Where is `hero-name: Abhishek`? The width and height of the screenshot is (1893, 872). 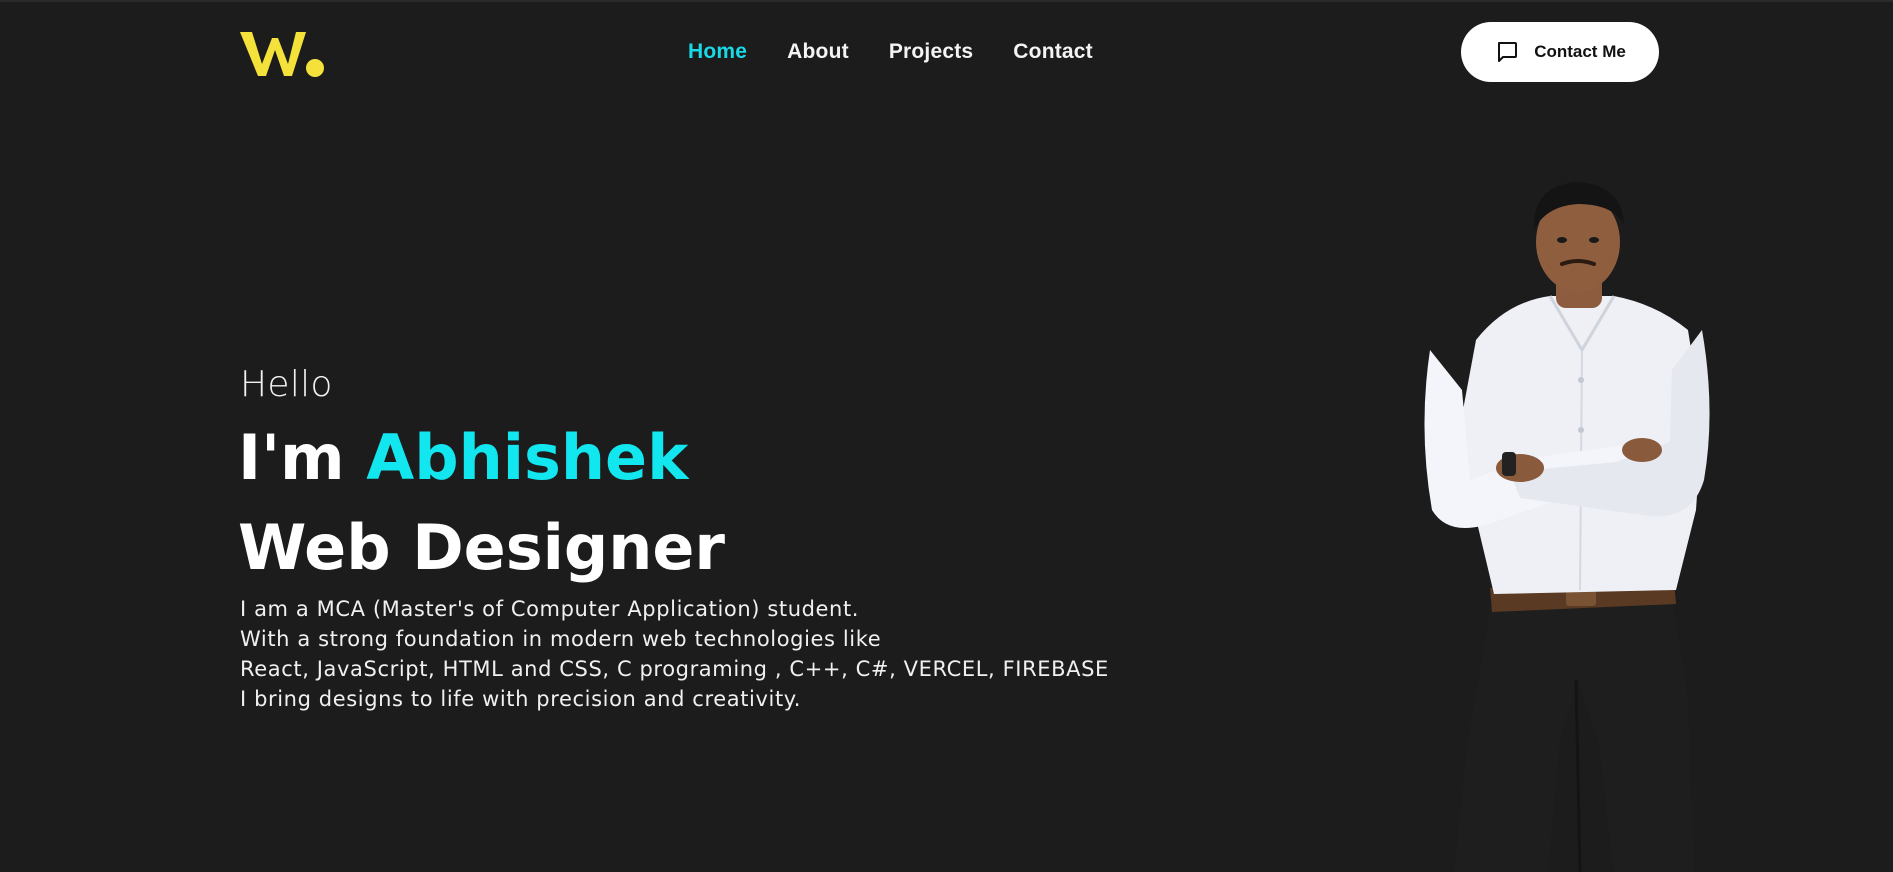
hero-name: Abhishek is located at coordinates (527, 457).